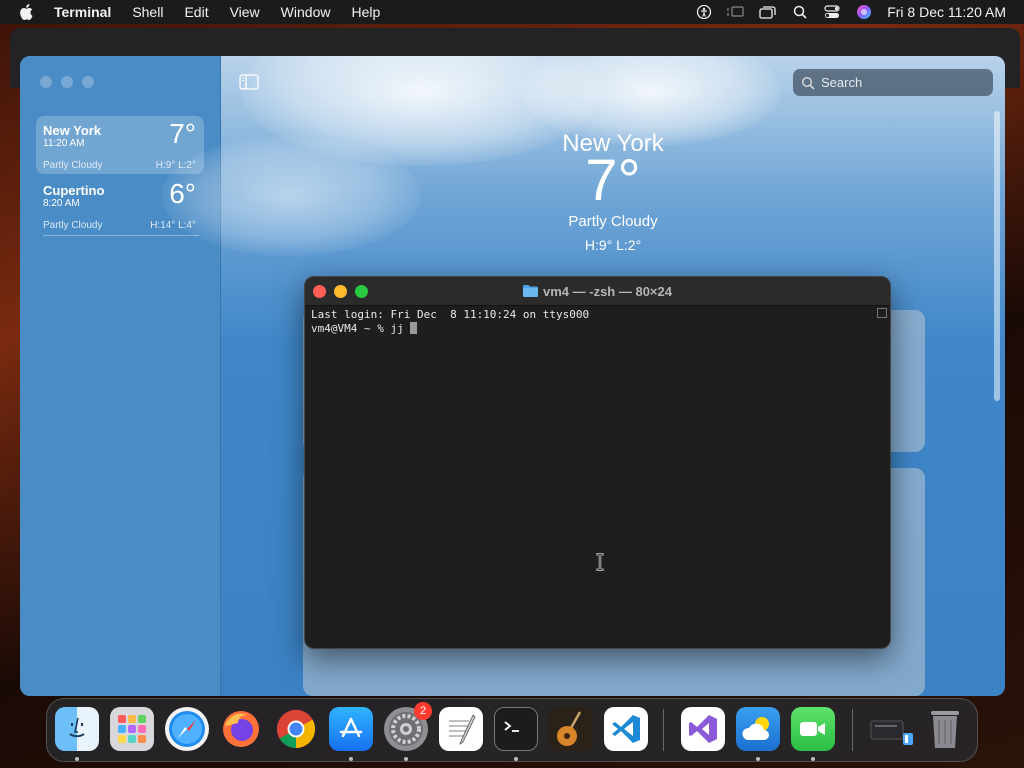 The height and width of the screenshot is (768, 1024). What do you see at coordinates (946, 12) in the screenshot?
I see `menu-bar-clock: Fri 8 Dec 11:20 AM` at bounding box center [946, 12].